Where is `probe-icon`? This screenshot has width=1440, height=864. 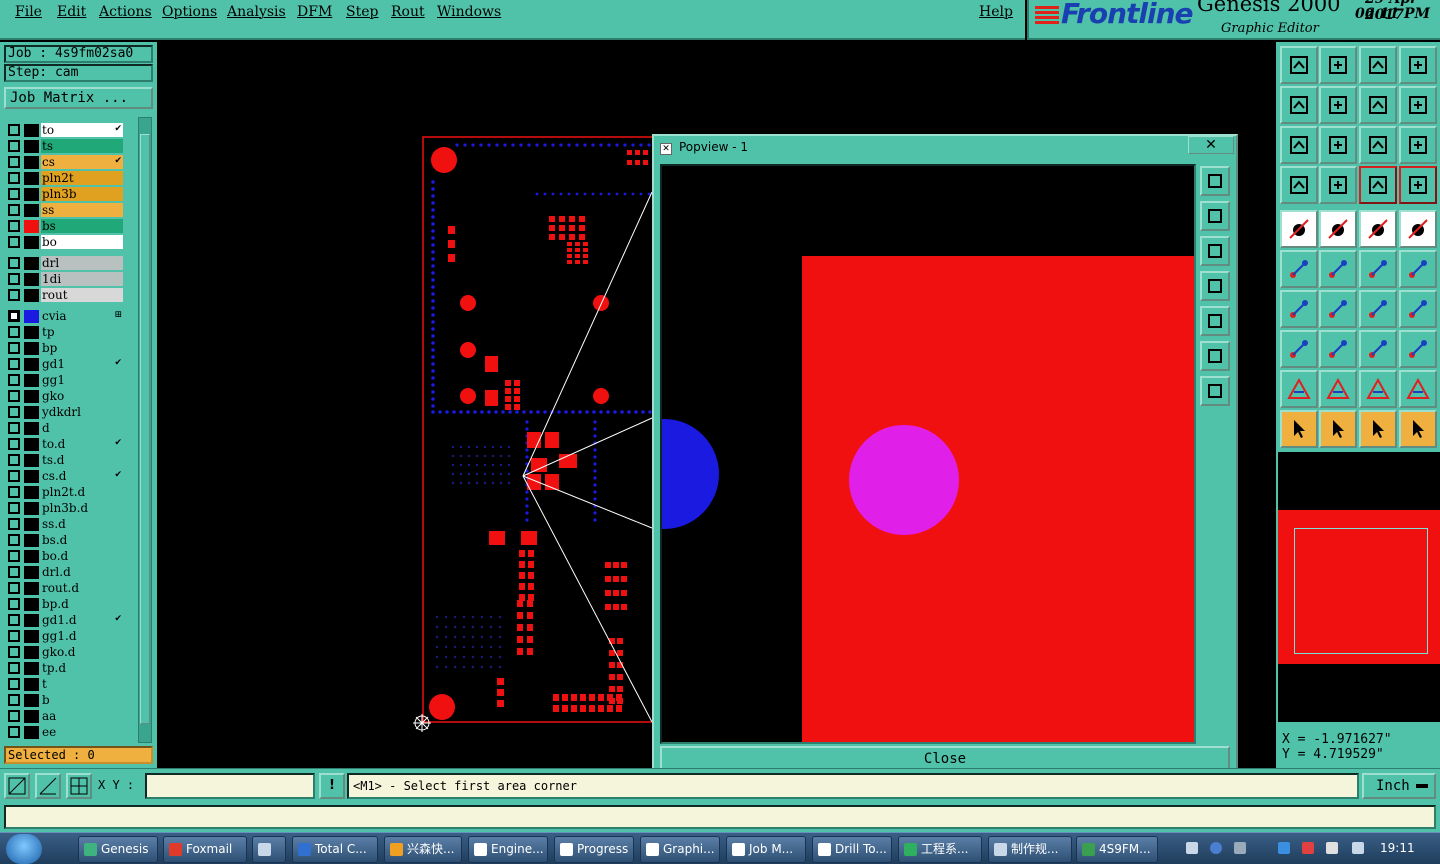 probe-icon is located at coordinates (1338, 185).